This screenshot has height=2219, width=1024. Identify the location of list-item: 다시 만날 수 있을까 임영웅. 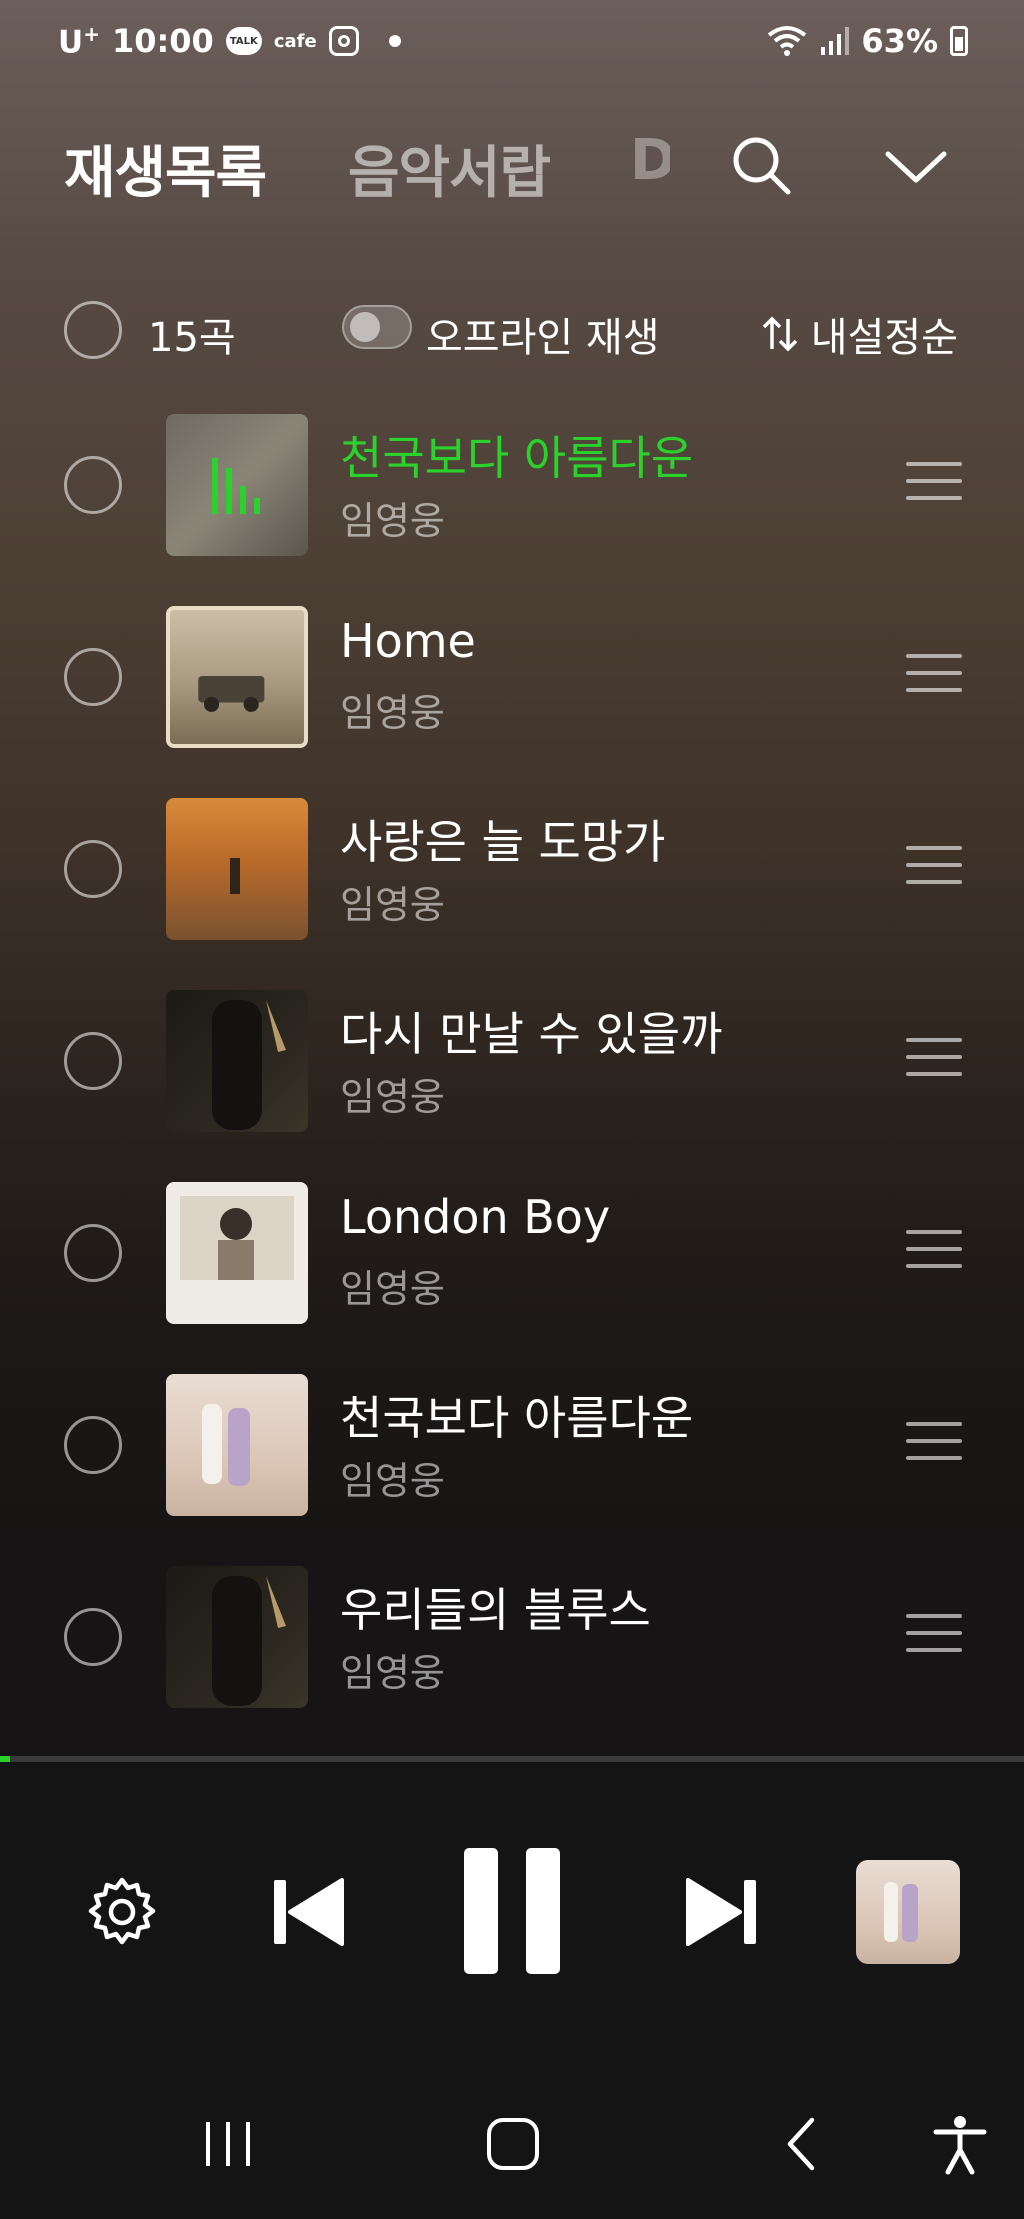
(512, 1072).